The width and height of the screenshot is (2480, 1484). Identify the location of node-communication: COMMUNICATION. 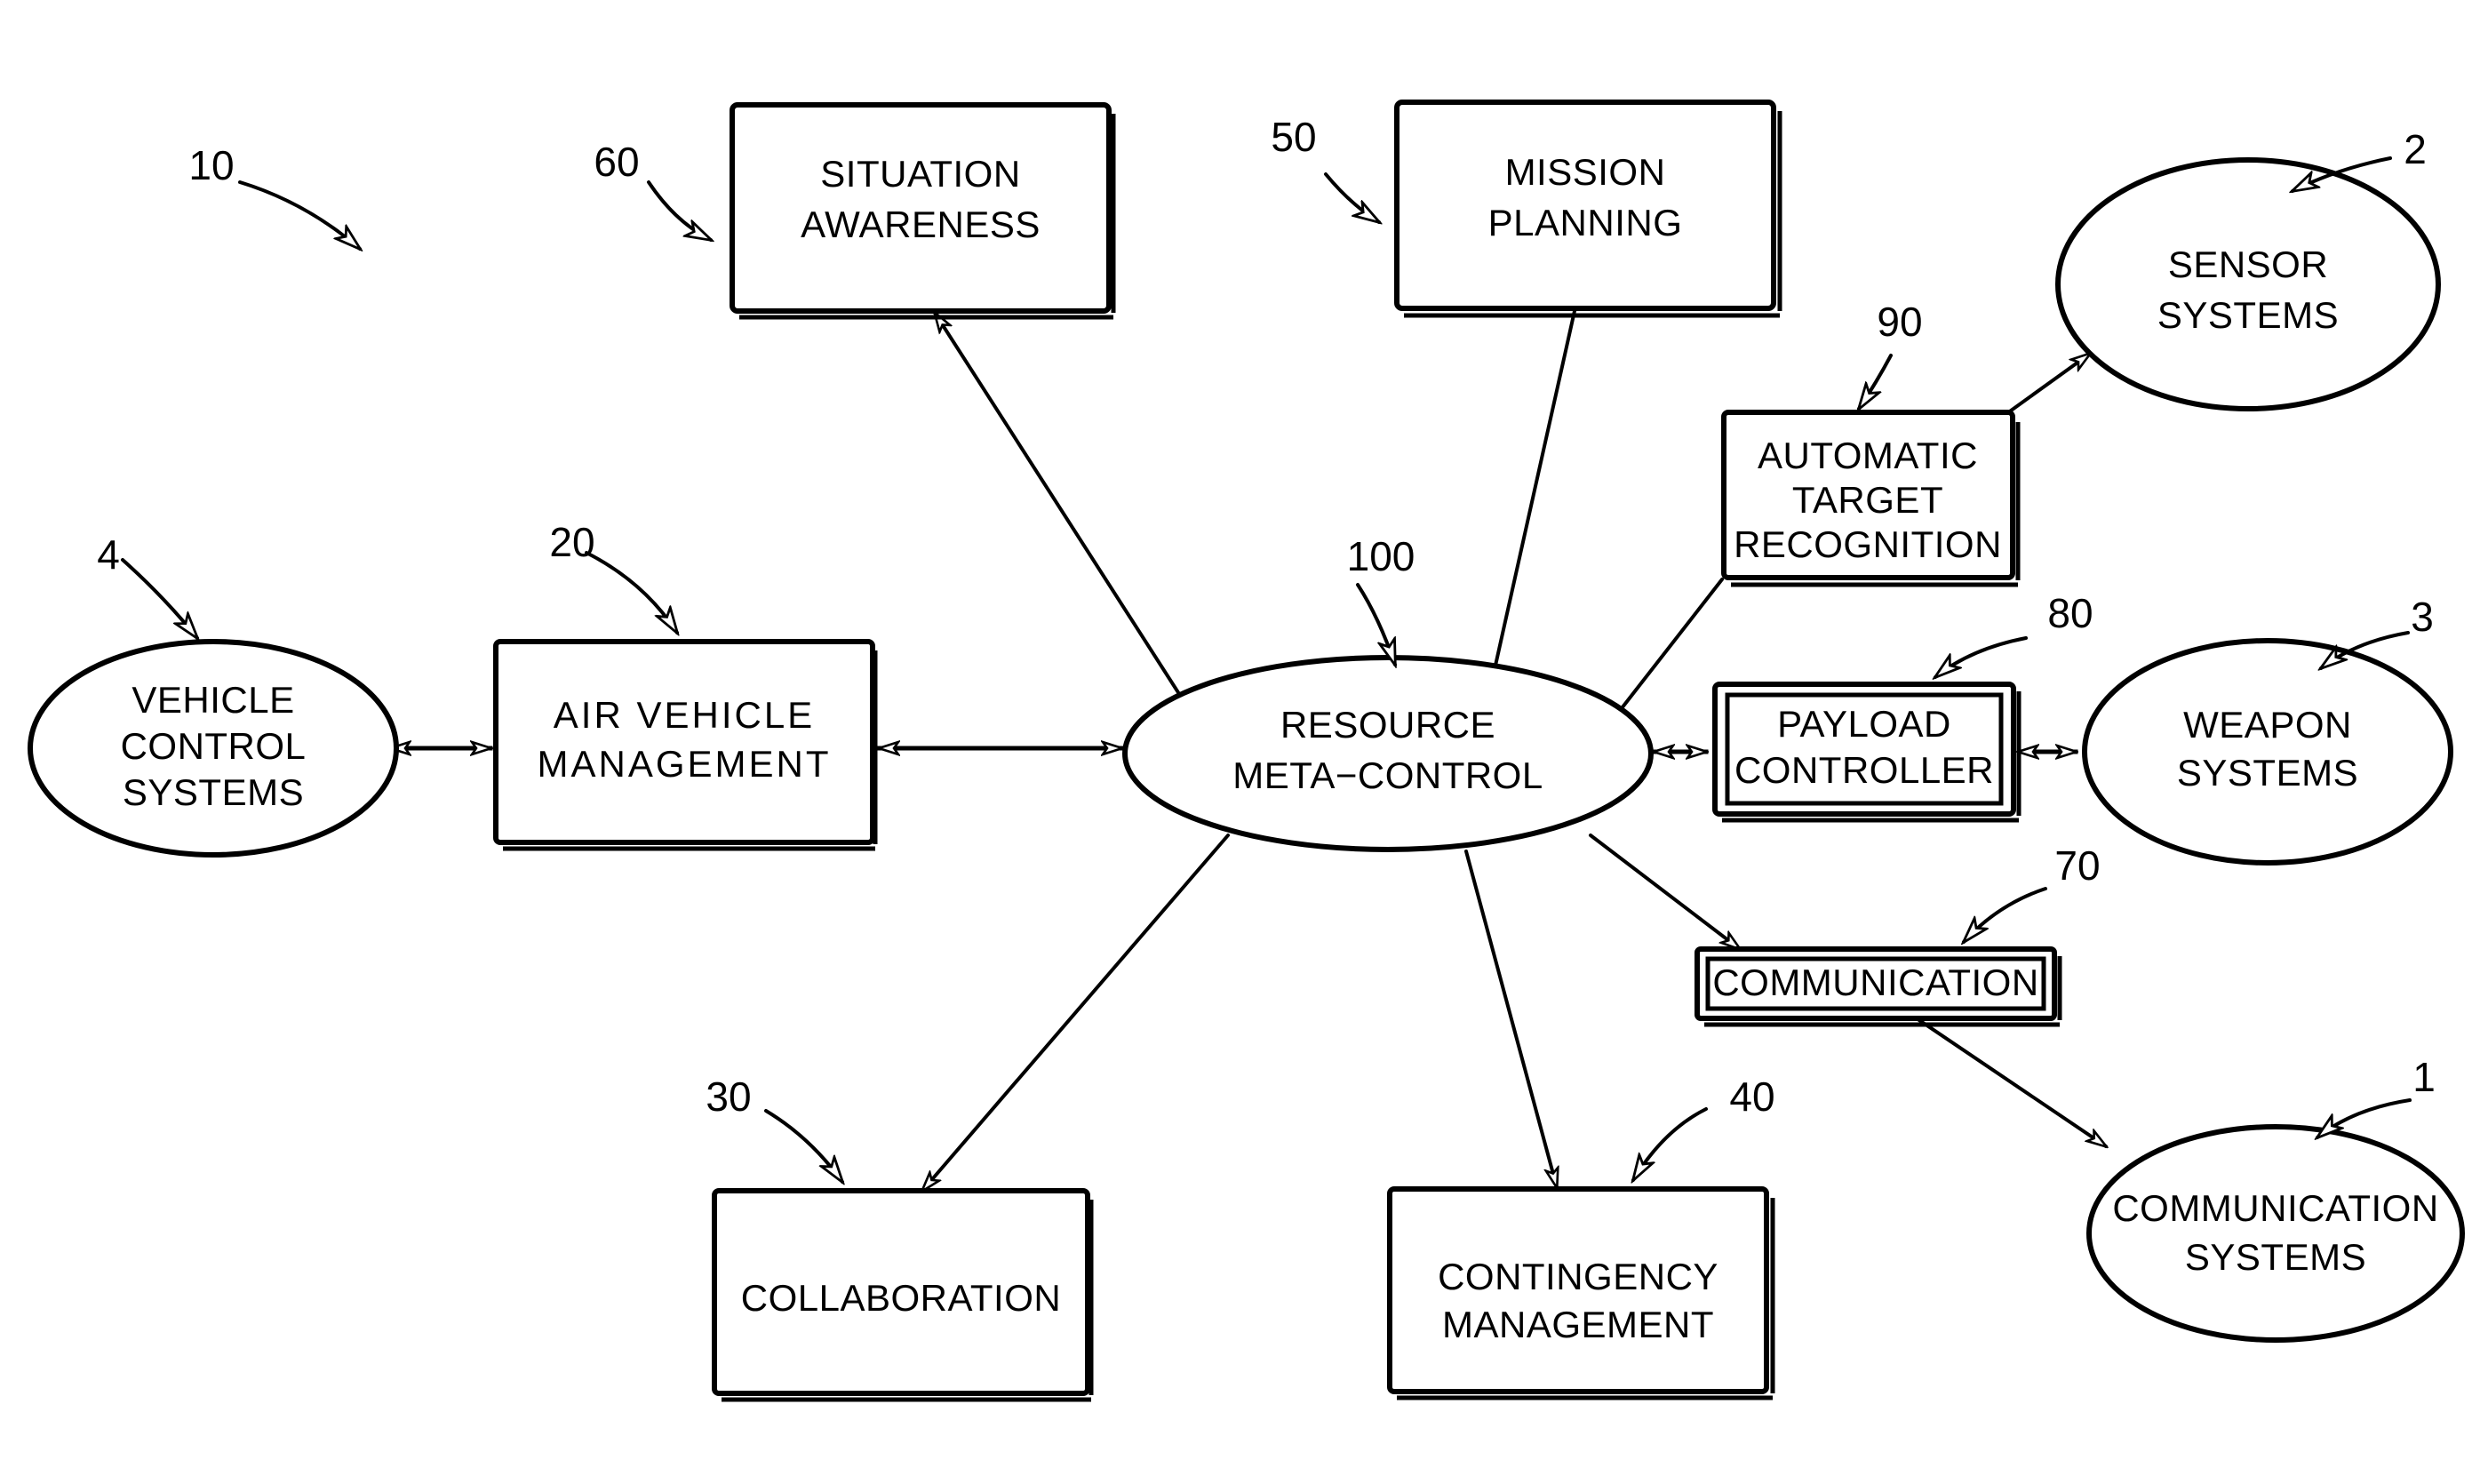
(1878, 987).